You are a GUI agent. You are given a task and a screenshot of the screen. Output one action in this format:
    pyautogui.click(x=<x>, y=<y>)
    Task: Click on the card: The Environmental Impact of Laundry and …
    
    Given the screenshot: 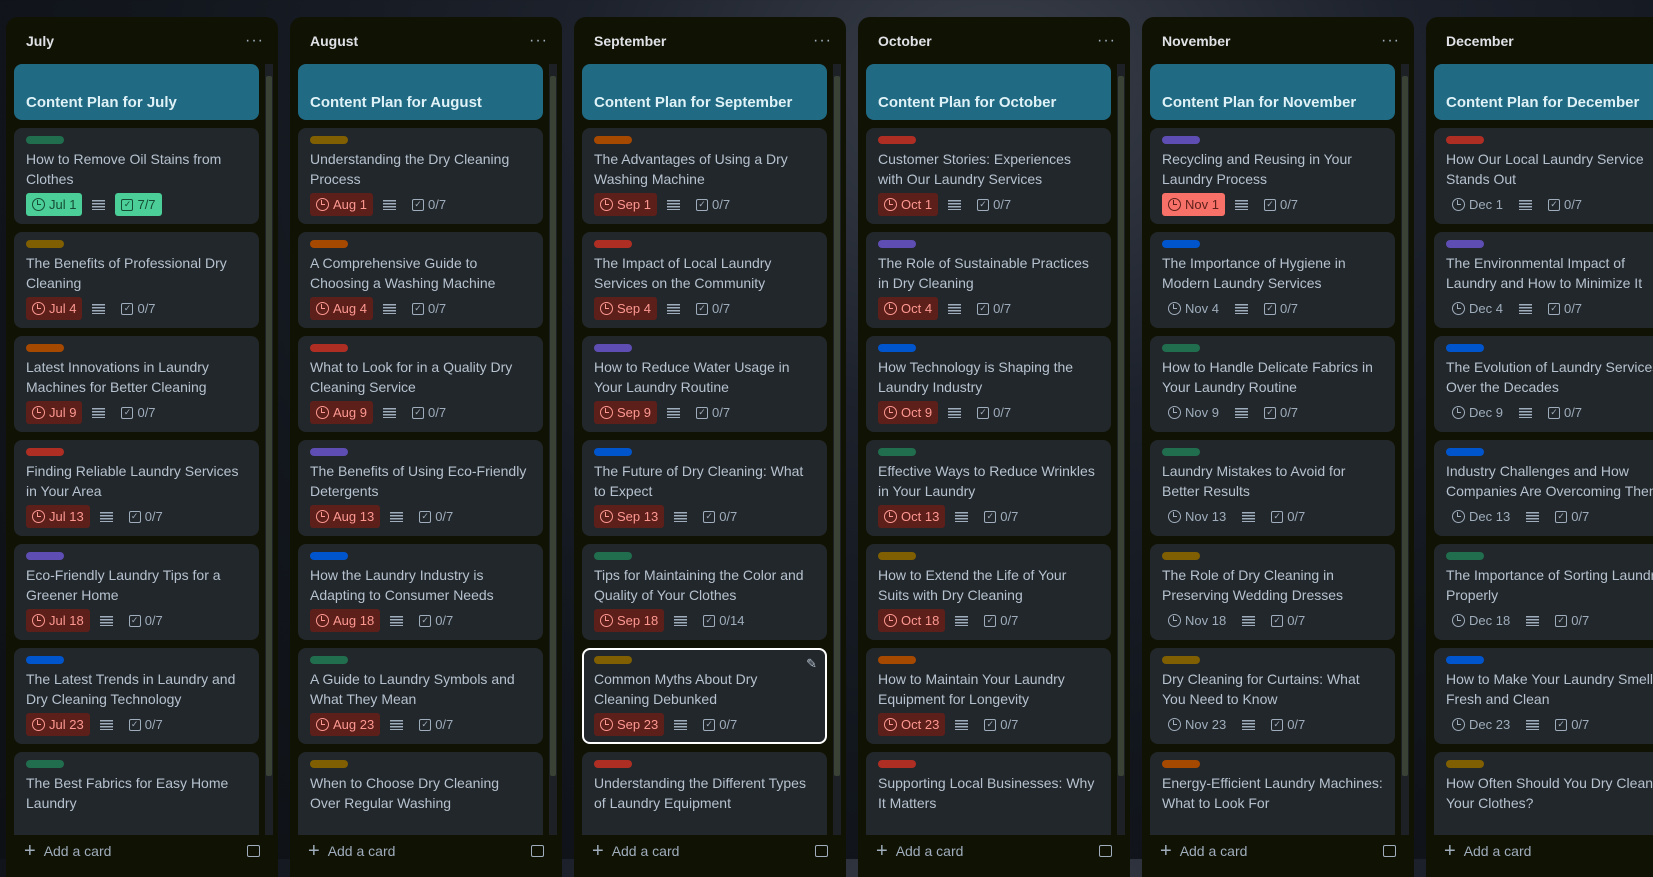 What is the action you would take?
    pyautogui.click(x=1543, y=280)
    